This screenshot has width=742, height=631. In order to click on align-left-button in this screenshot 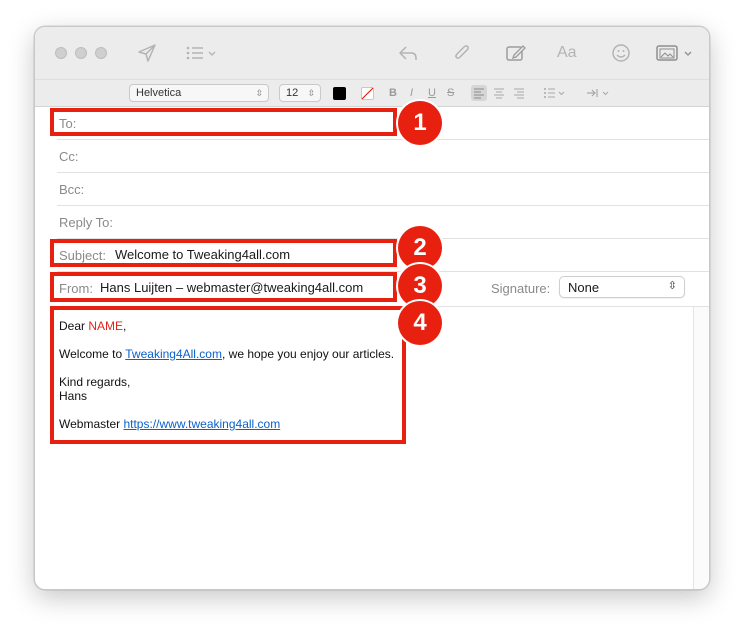, I will do `click(479, 93)`.